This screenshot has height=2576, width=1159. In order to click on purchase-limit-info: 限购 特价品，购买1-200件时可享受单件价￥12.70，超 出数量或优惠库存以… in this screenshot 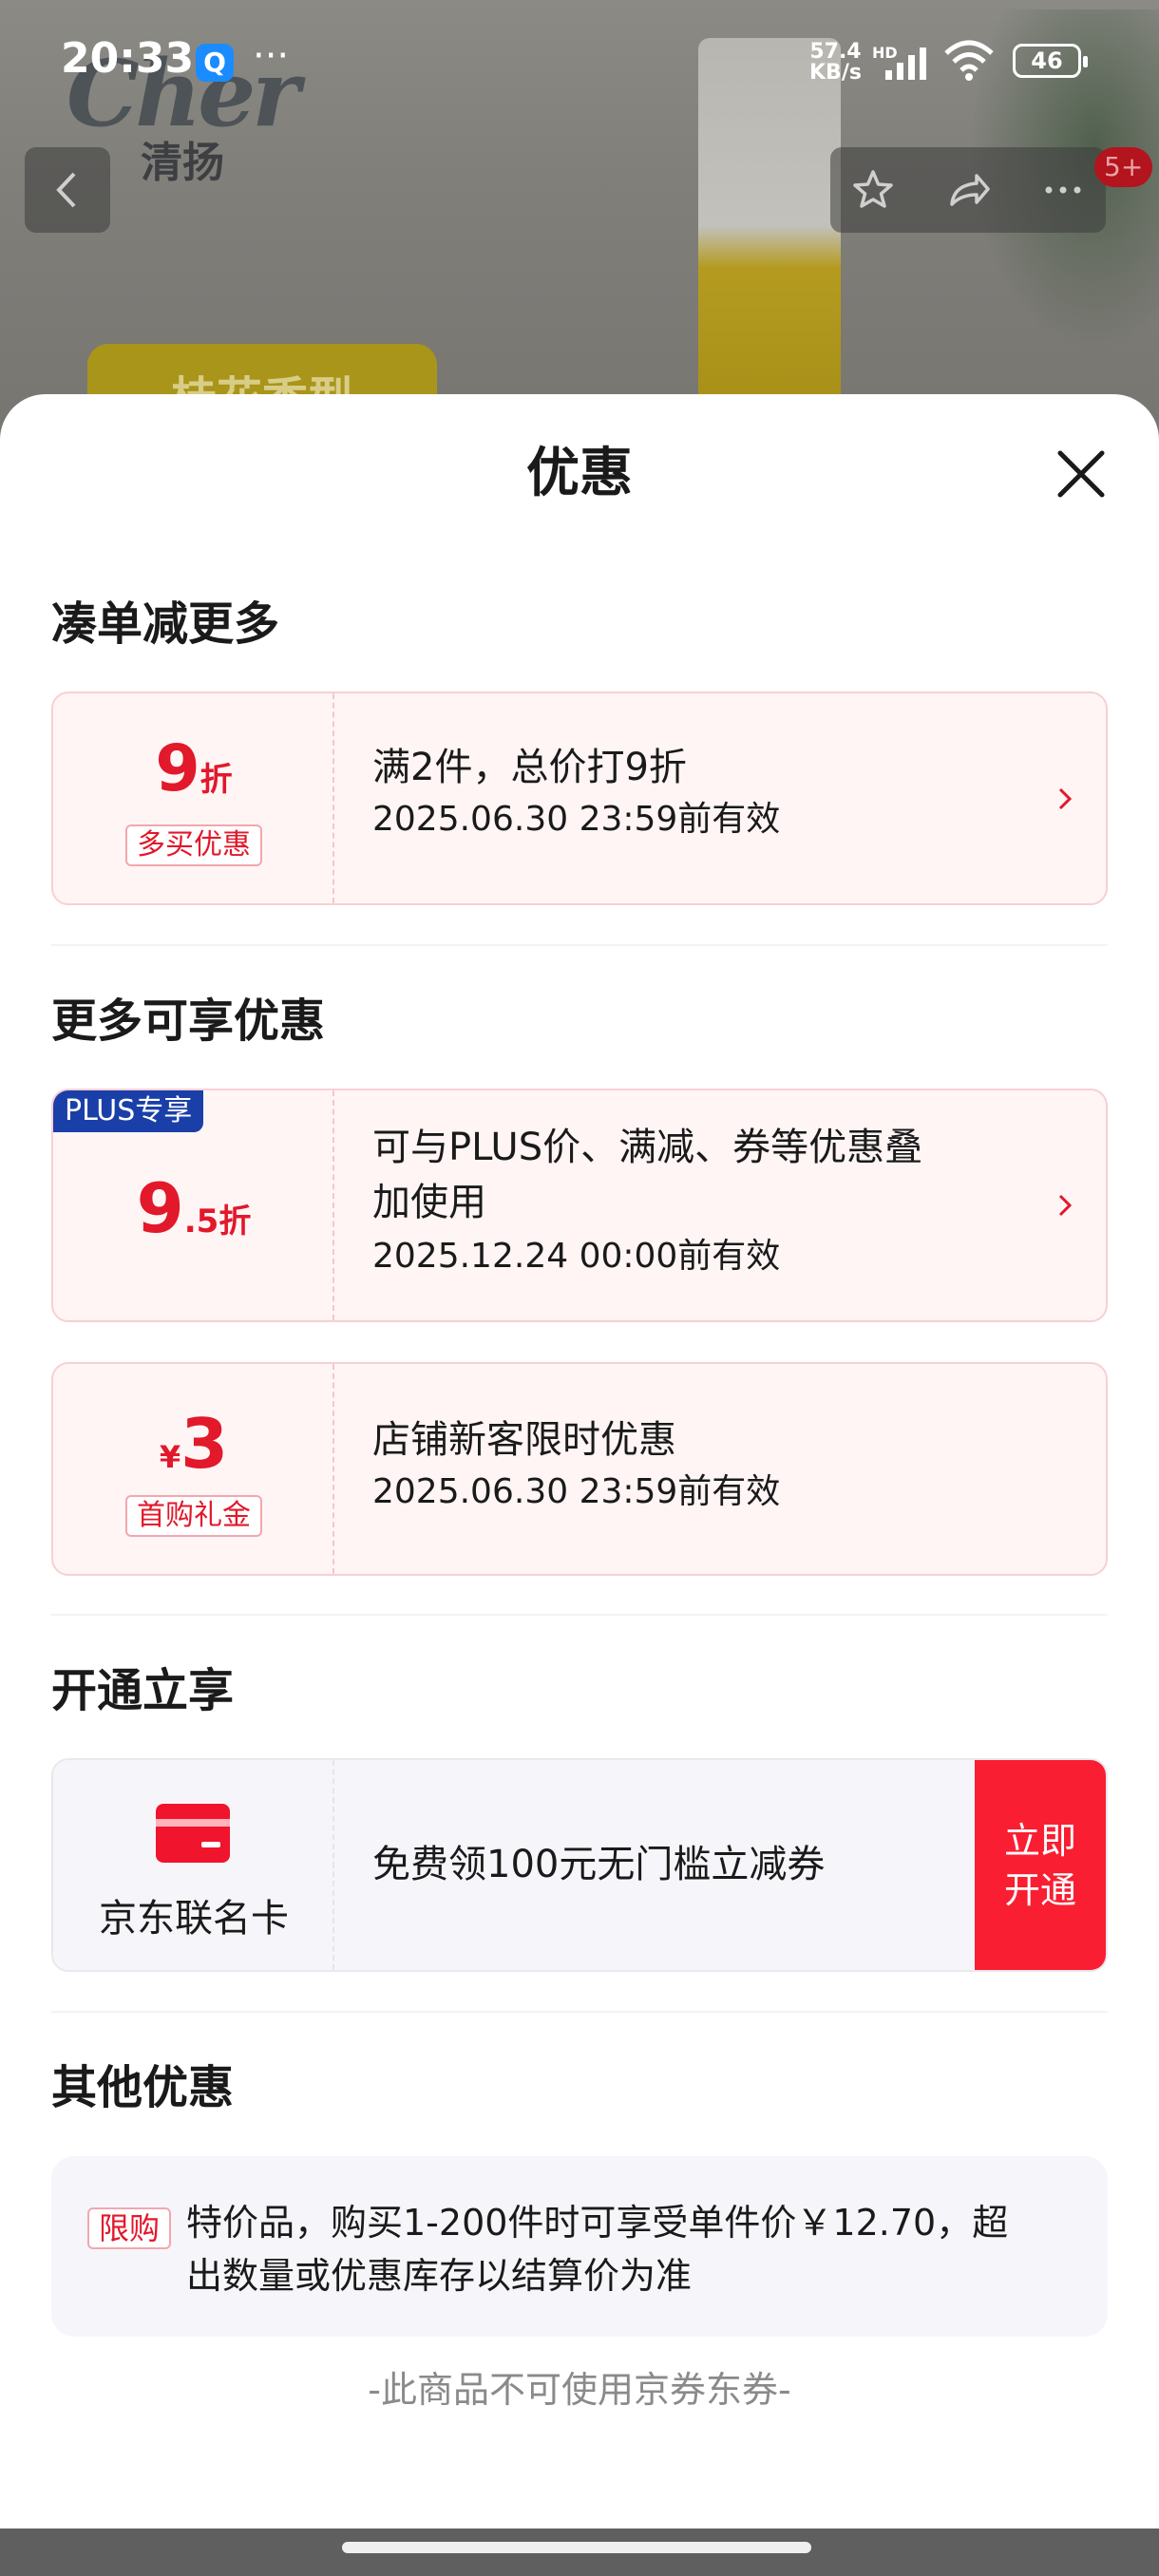, I will do `click(579, 2246)`.